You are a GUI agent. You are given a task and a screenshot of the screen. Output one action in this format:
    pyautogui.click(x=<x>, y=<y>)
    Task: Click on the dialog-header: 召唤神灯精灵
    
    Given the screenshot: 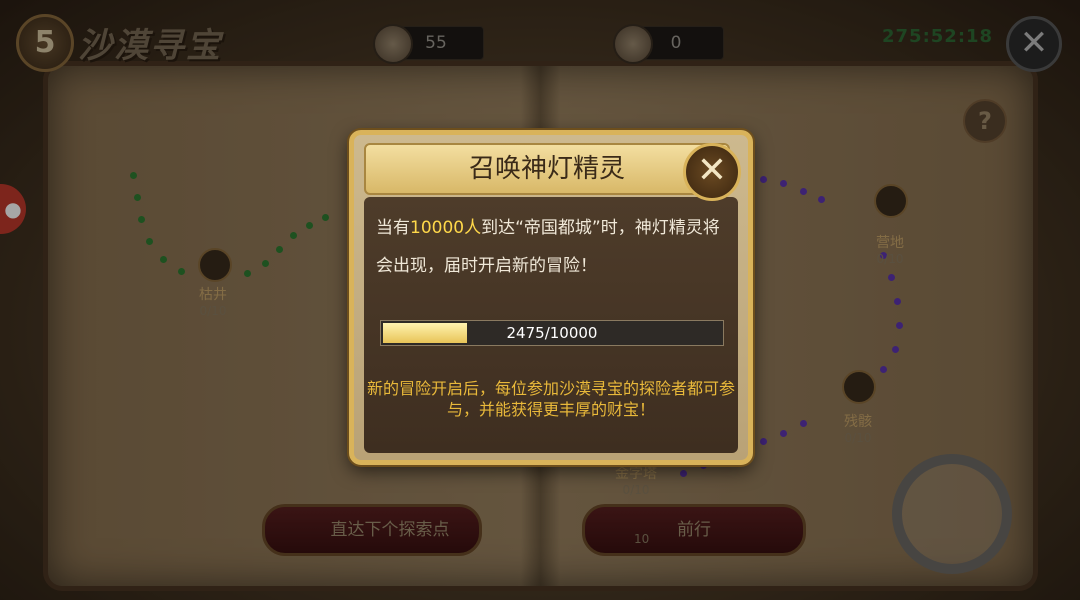 What is the action you would take?
    pyautogui.click(x=547, y=169)
    